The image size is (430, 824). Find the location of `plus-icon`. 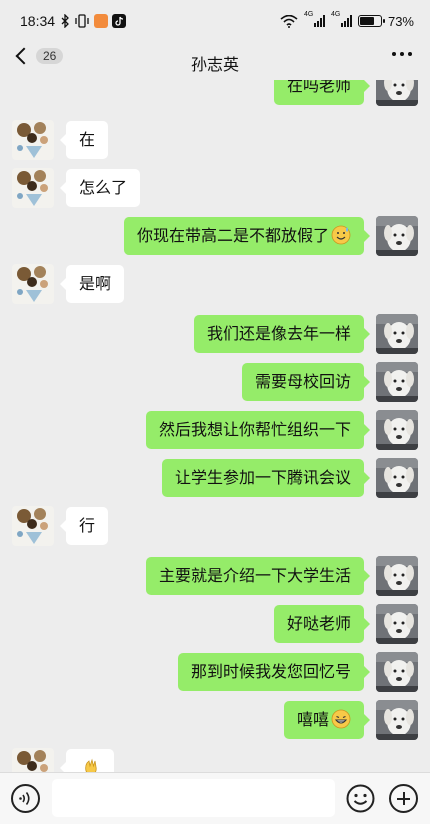

plus-icon is located at coordinates (403, 798).